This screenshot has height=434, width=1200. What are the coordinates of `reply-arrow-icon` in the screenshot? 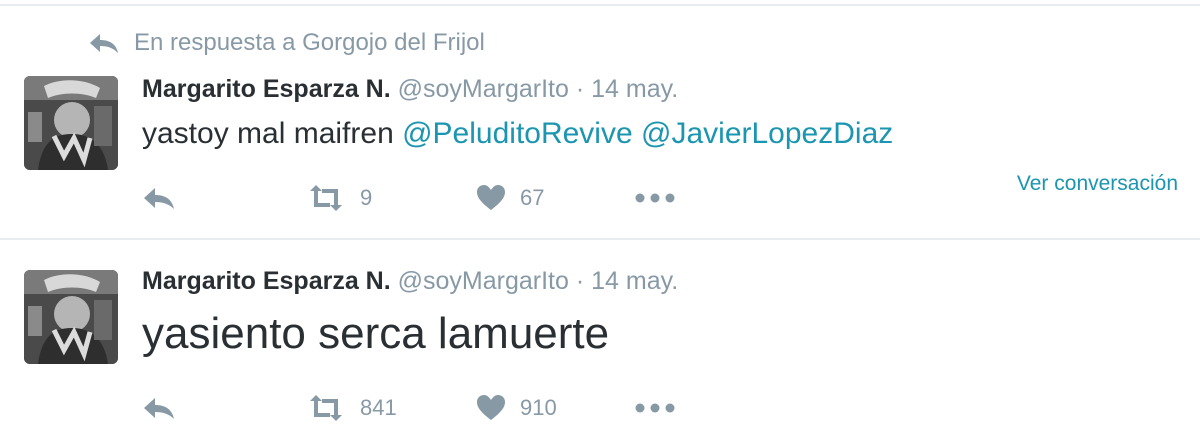 It's located at (104, 43).